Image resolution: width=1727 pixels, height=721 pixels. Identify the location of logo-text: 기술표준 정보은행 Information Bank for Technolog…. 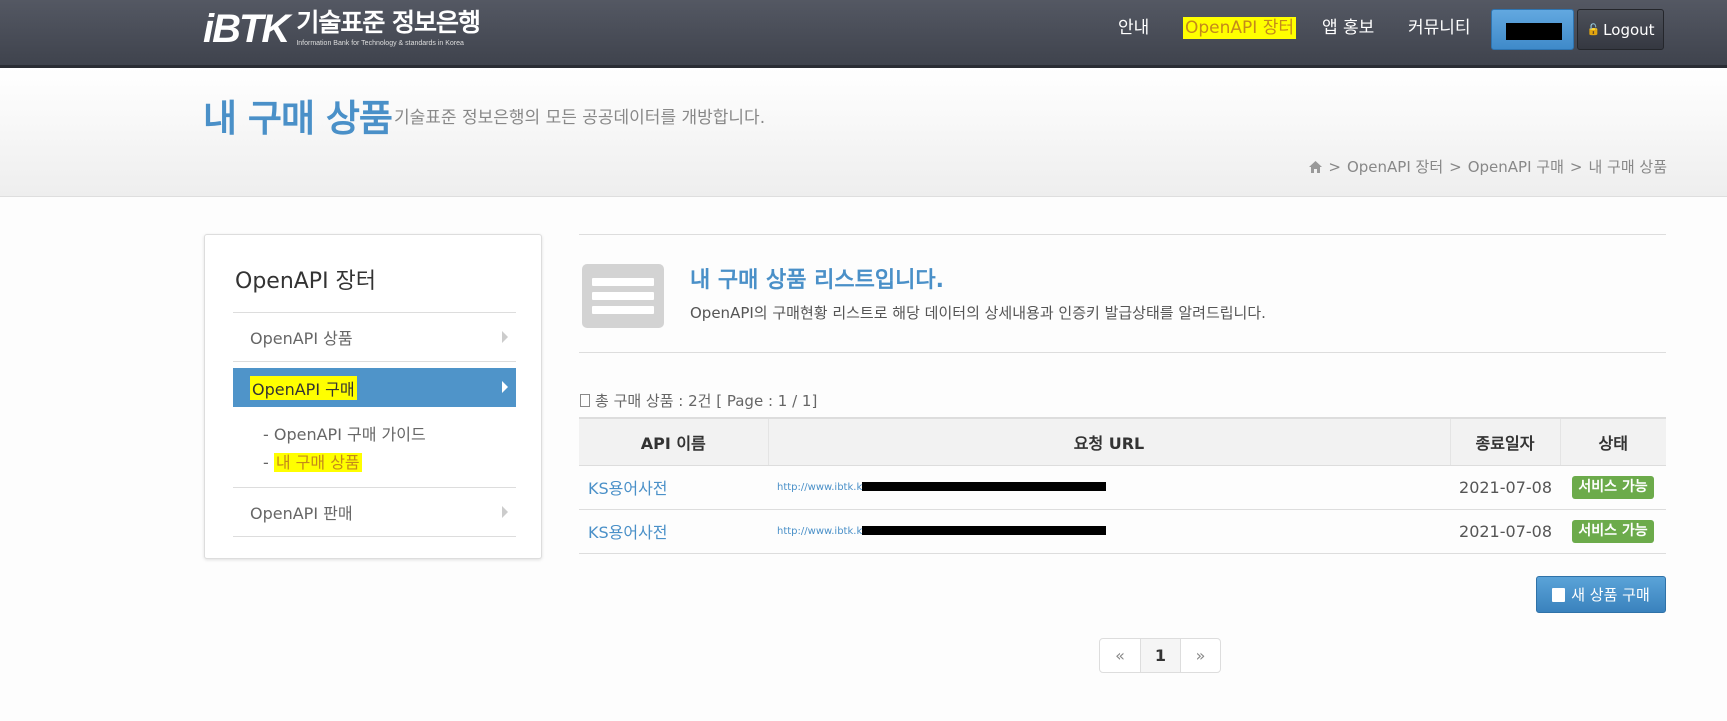
(388, 27).